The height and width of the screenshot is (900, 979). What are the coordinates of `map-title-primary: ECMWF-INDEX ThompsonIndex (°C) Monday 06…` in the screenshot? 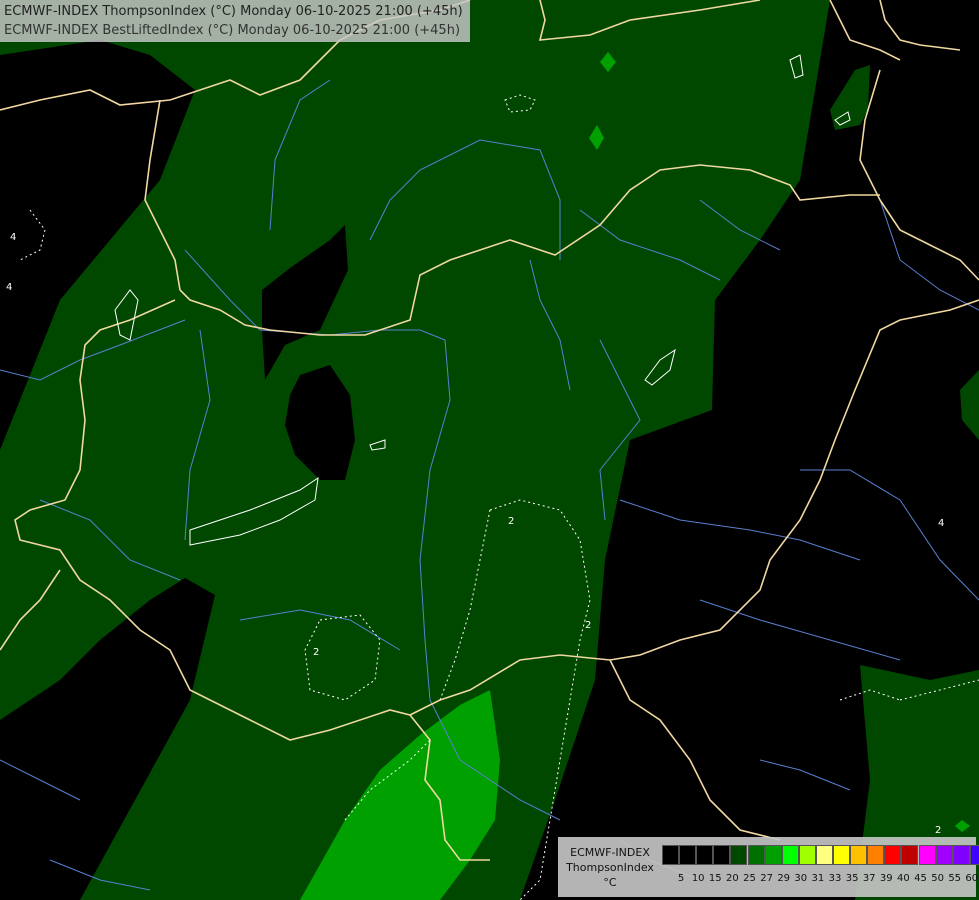 It's located at (233, 11).